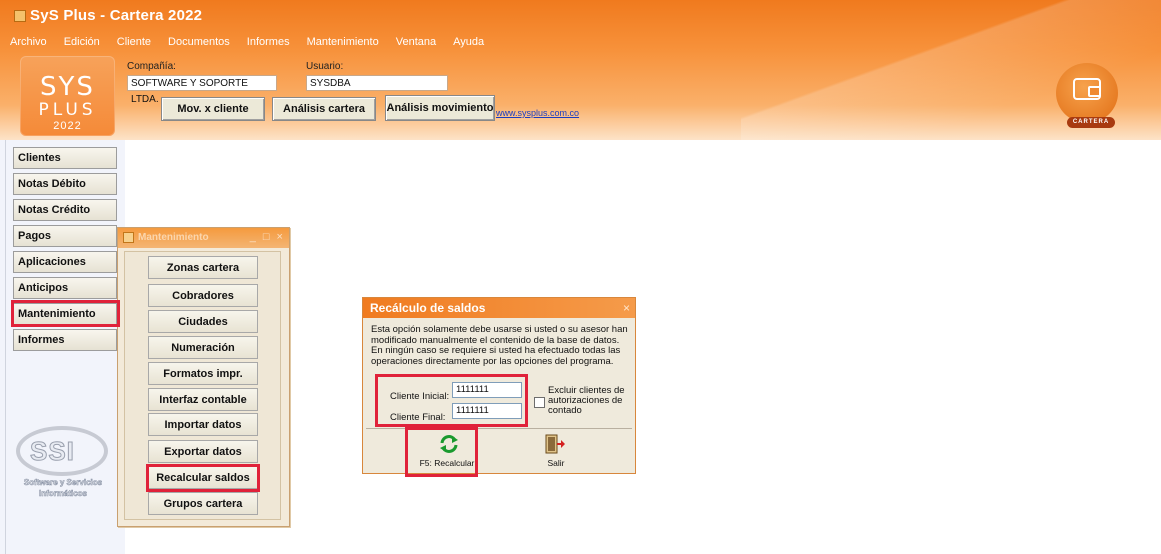 The image size is (1161, 554). What do you see at coordinates (65, 236) in the screenshot?
I see `sidebar-item-pagos: Pagos` at bounding box center [65, 236].